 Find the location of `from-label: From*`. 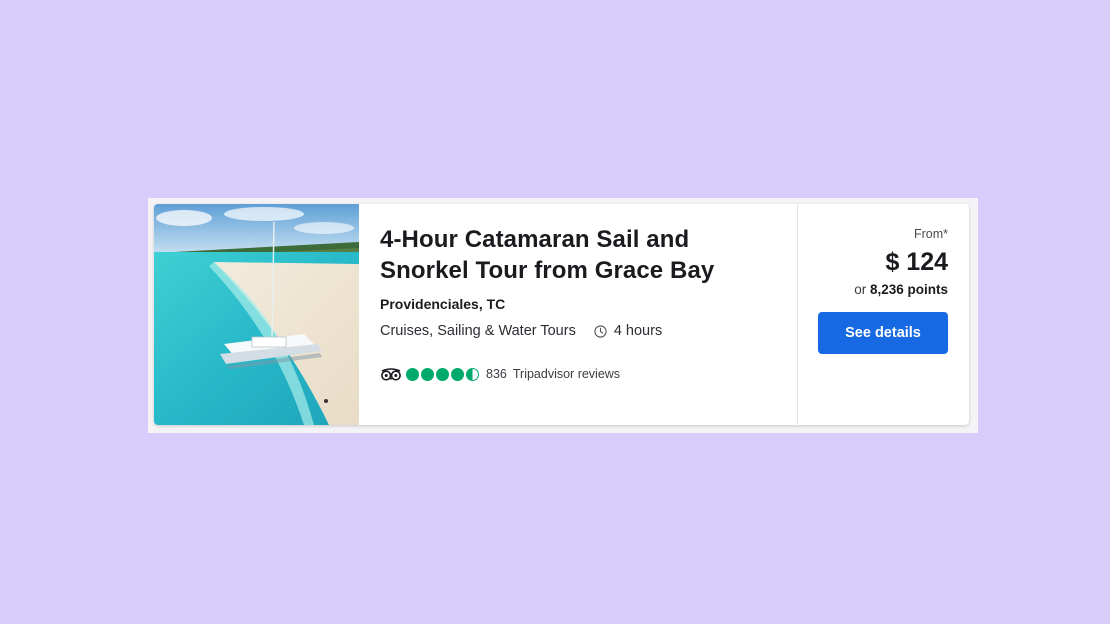

from-label: From* is located at coordinates (930, 234).